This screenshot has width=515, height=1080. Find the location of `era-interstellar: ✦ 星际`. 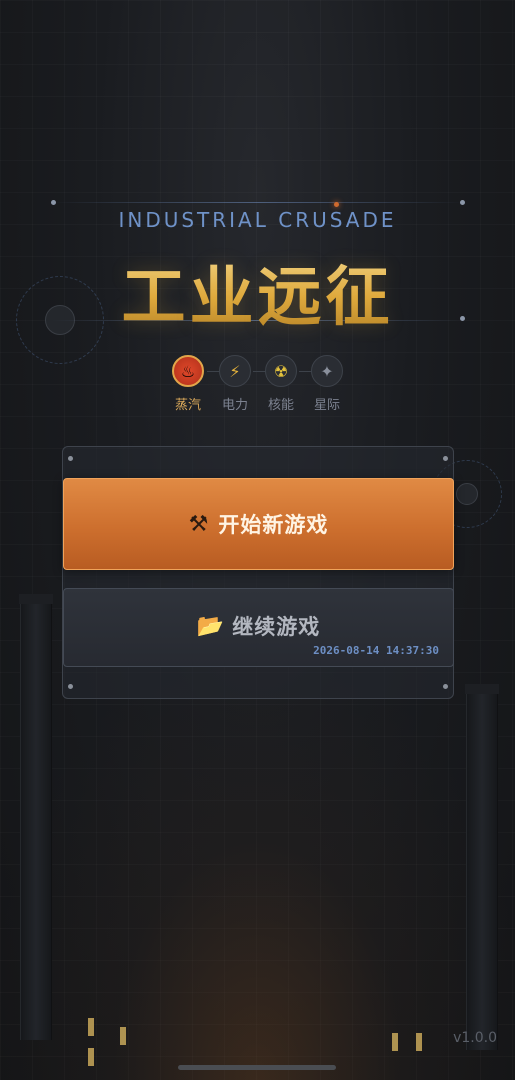

era-interstellar: ✦ 星际 is located at coordinates (327, 384).